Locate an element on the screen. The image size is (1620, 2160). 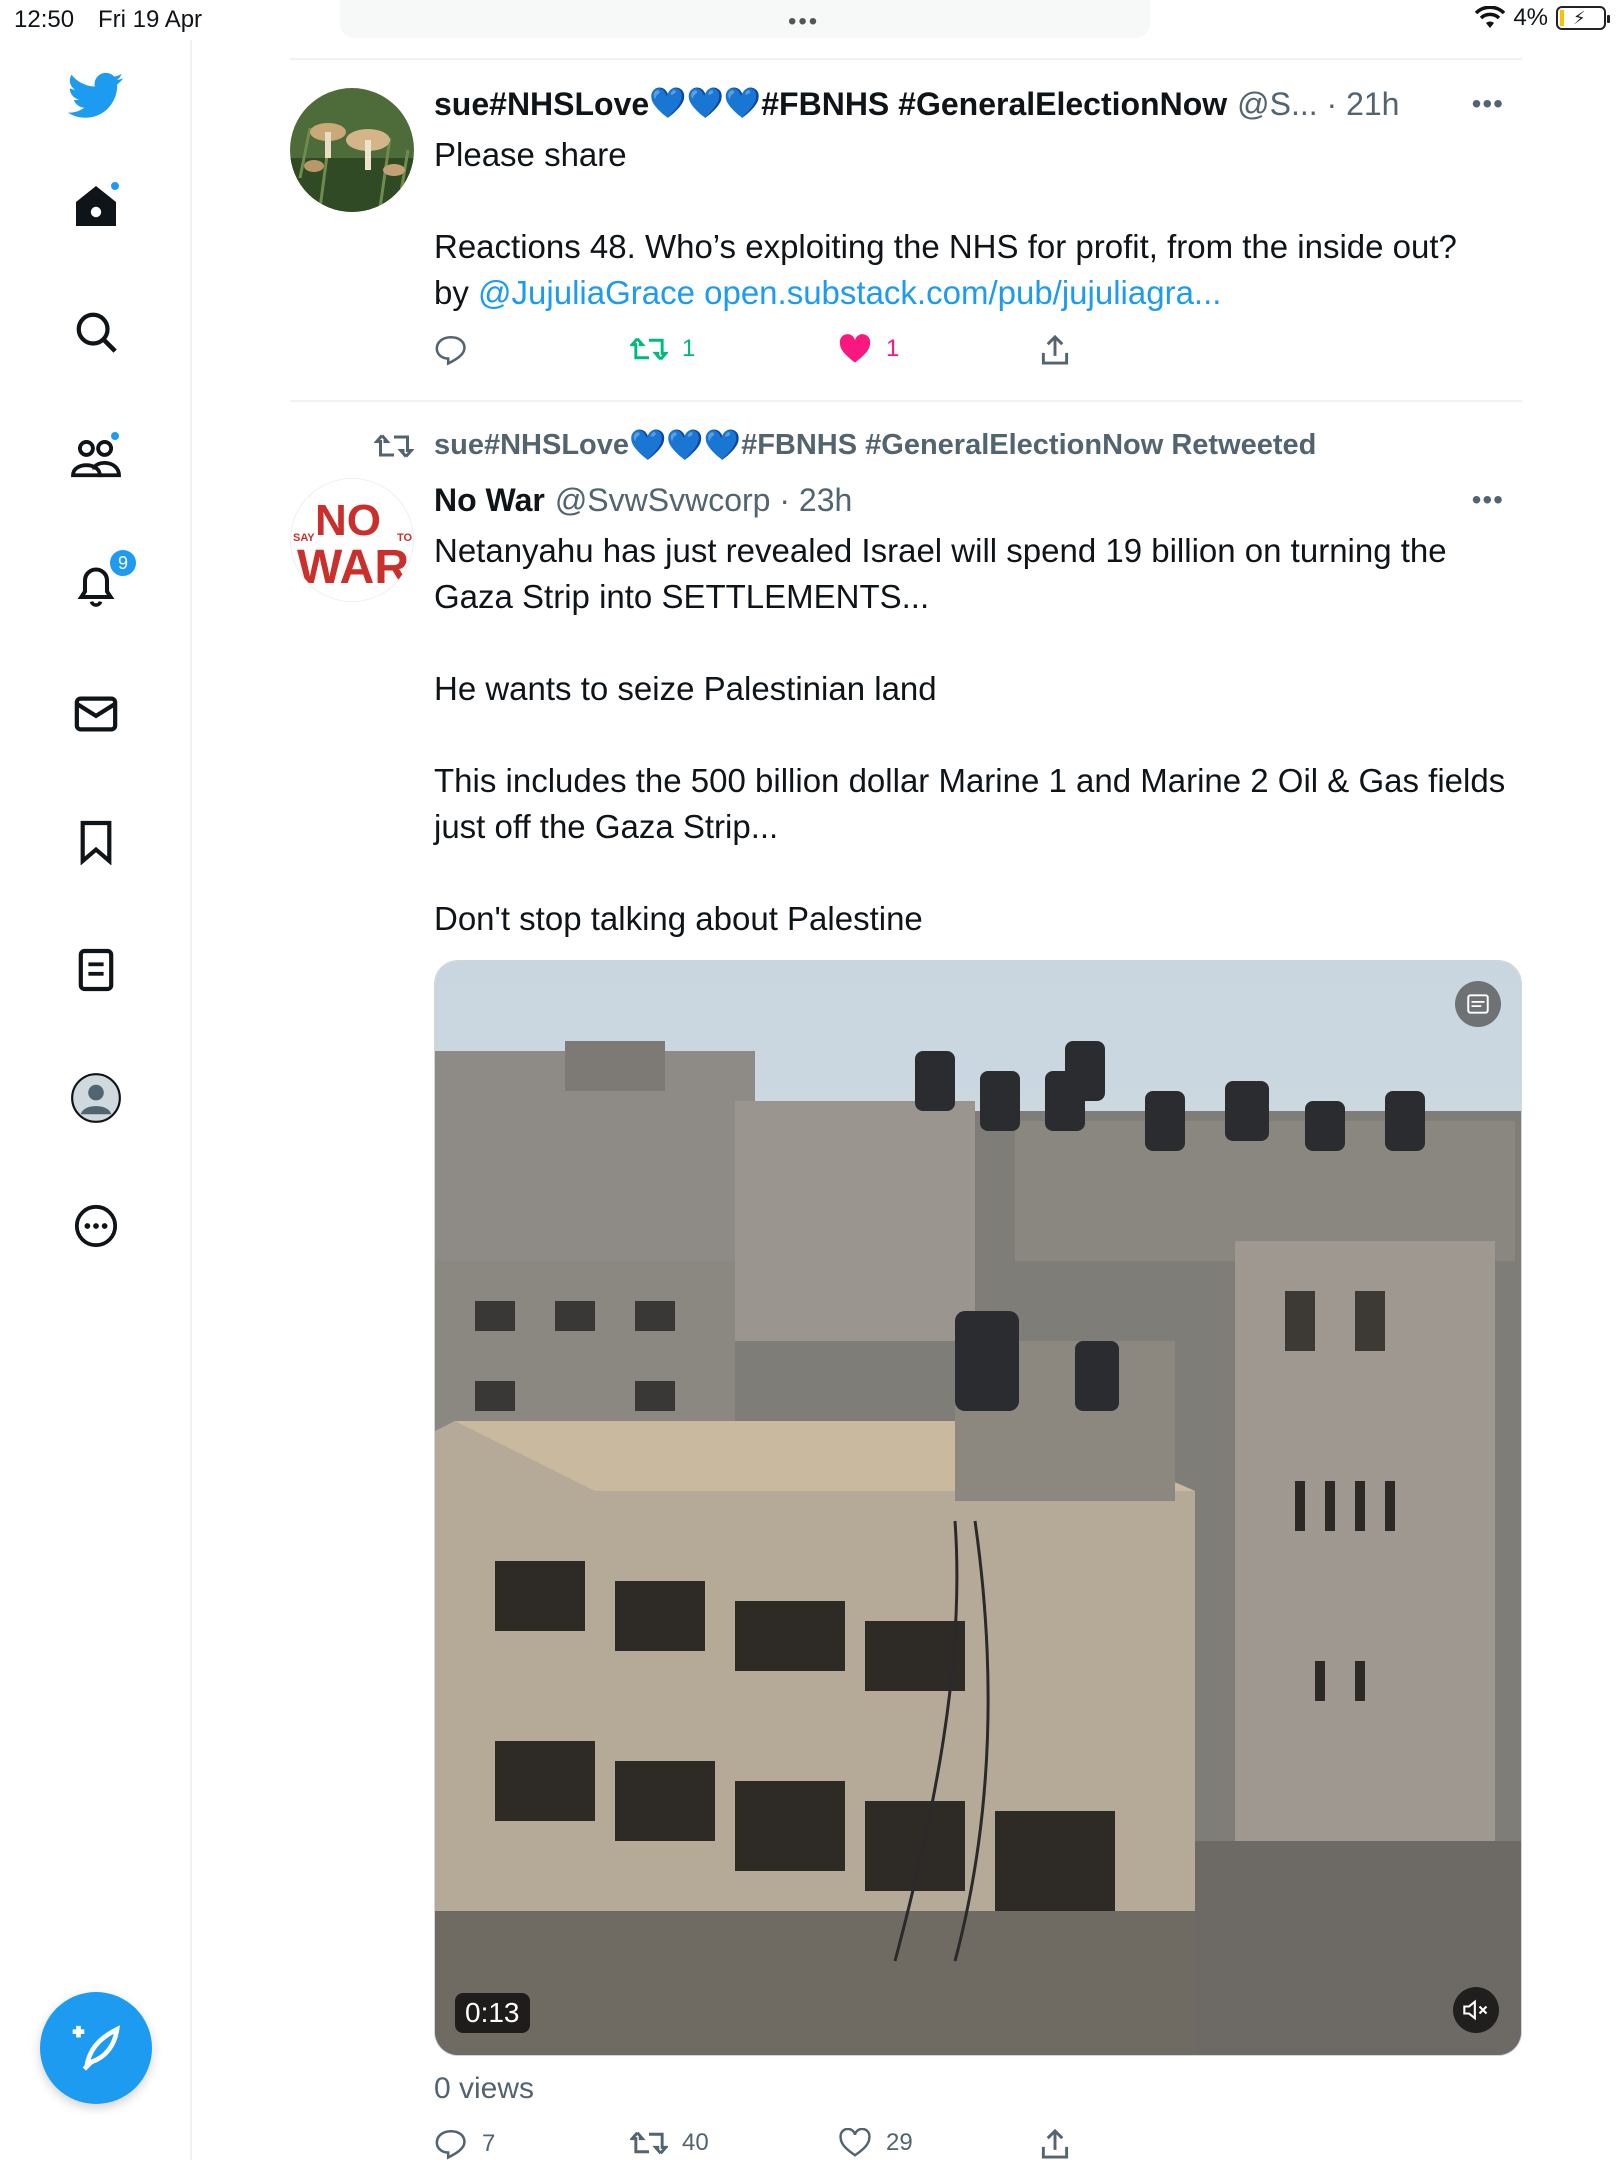
image-description-icon is located at coordinates (1478, 1004).